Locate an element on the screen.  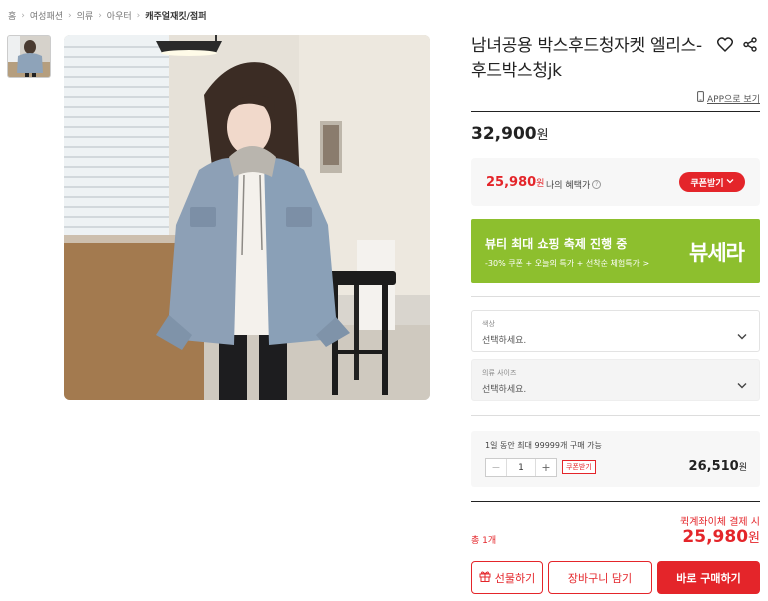
benefit-price: 25,980원 is located at coordinates (515, 182).